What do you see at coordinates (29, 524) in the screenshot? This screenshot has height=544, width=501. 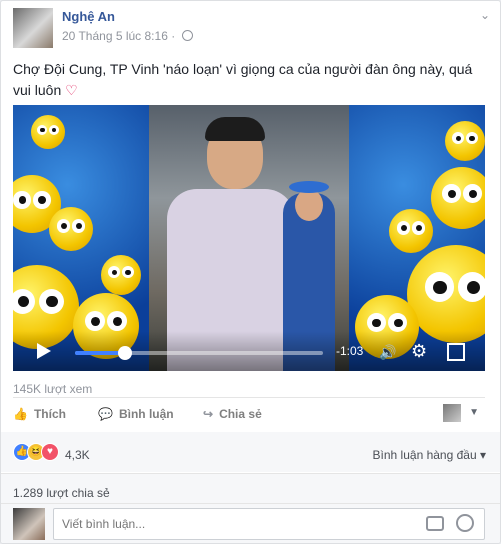 I see `commenter-avatar` at bounding box center [29, 524].